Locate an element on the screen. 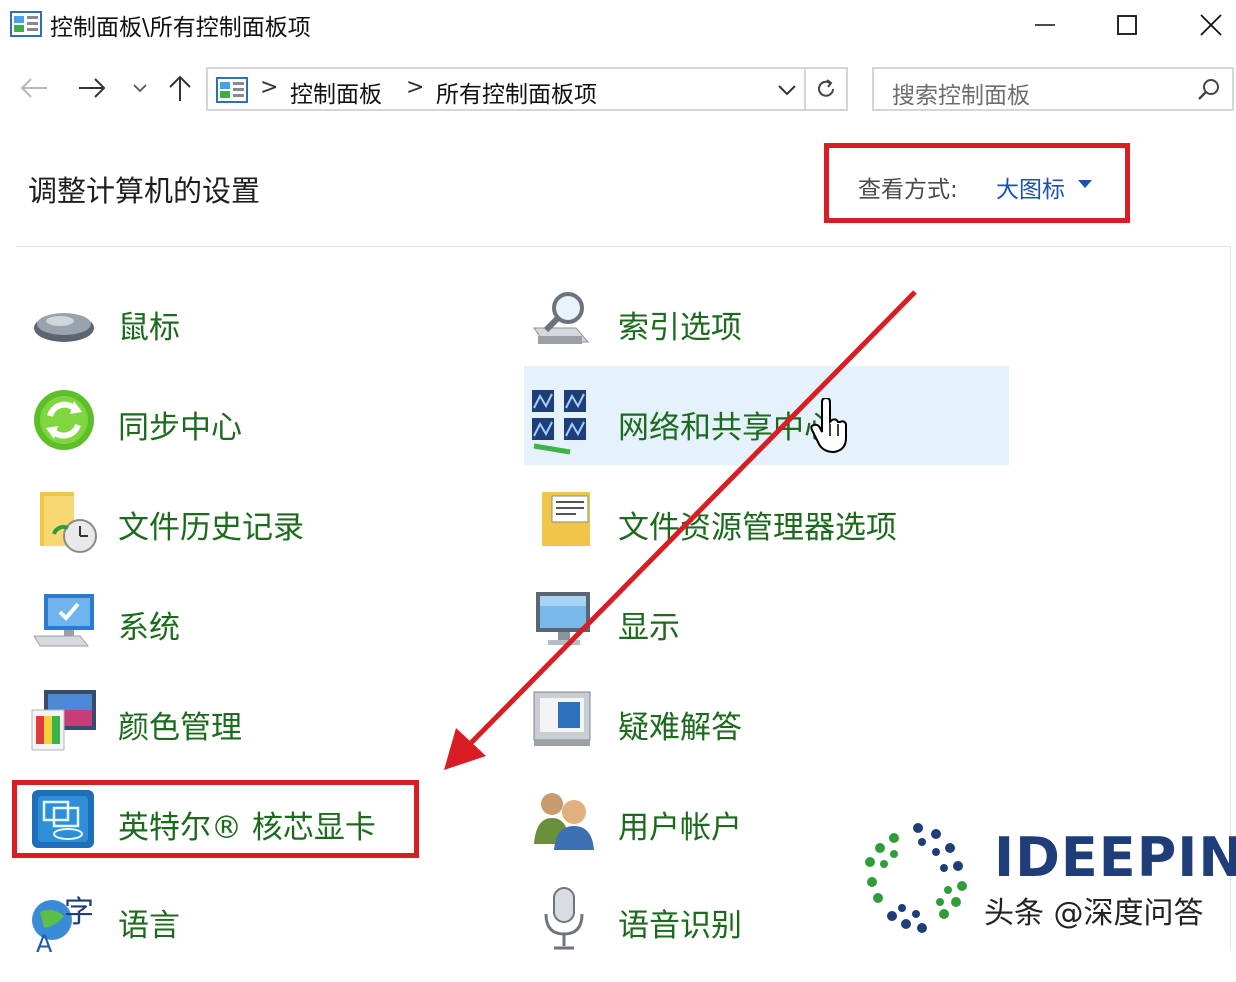 The image size is (1236, 982). watermark-brand: IDEEPIN is located at coordinates (1115, 857).